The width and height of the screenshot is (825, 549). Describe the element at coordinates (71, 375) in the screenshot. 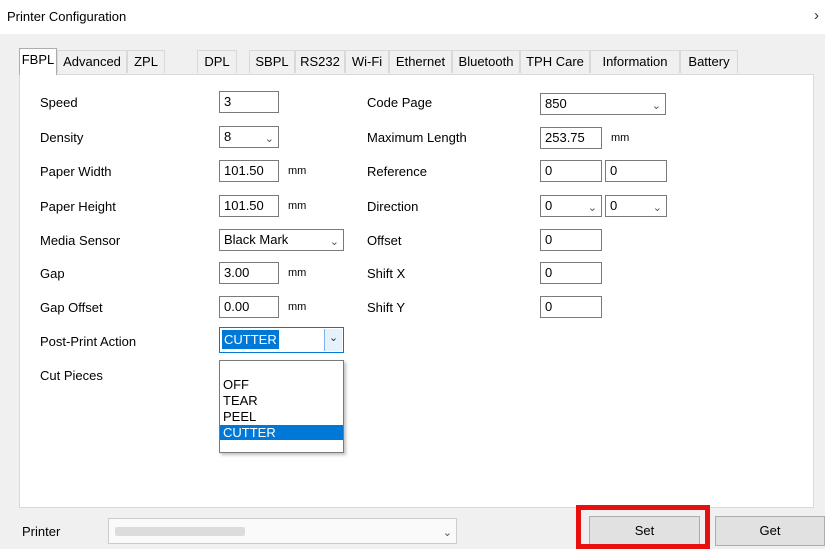

I see `cut-pieces-label: Cut Pieces` at that location.